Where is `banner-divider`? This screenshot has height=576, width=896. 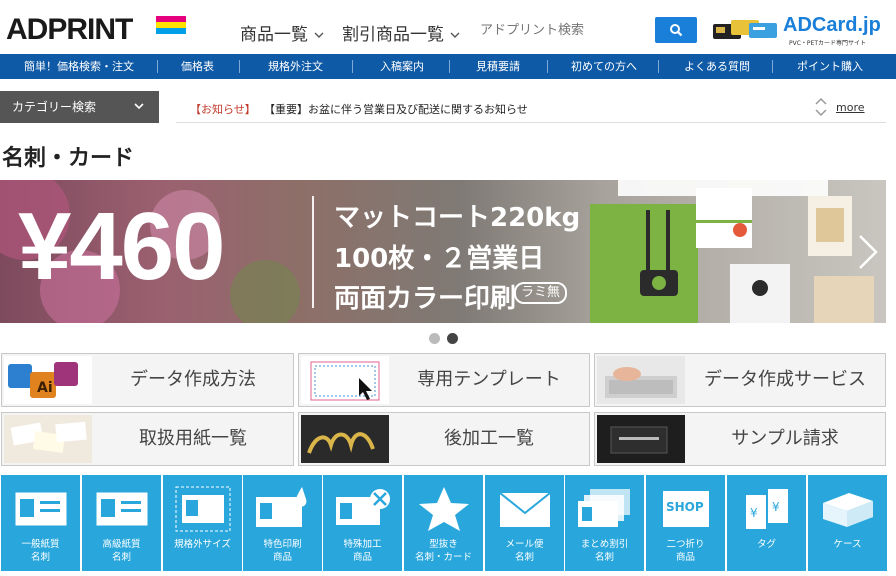 banner-divider is located at coordinates (313, 252).